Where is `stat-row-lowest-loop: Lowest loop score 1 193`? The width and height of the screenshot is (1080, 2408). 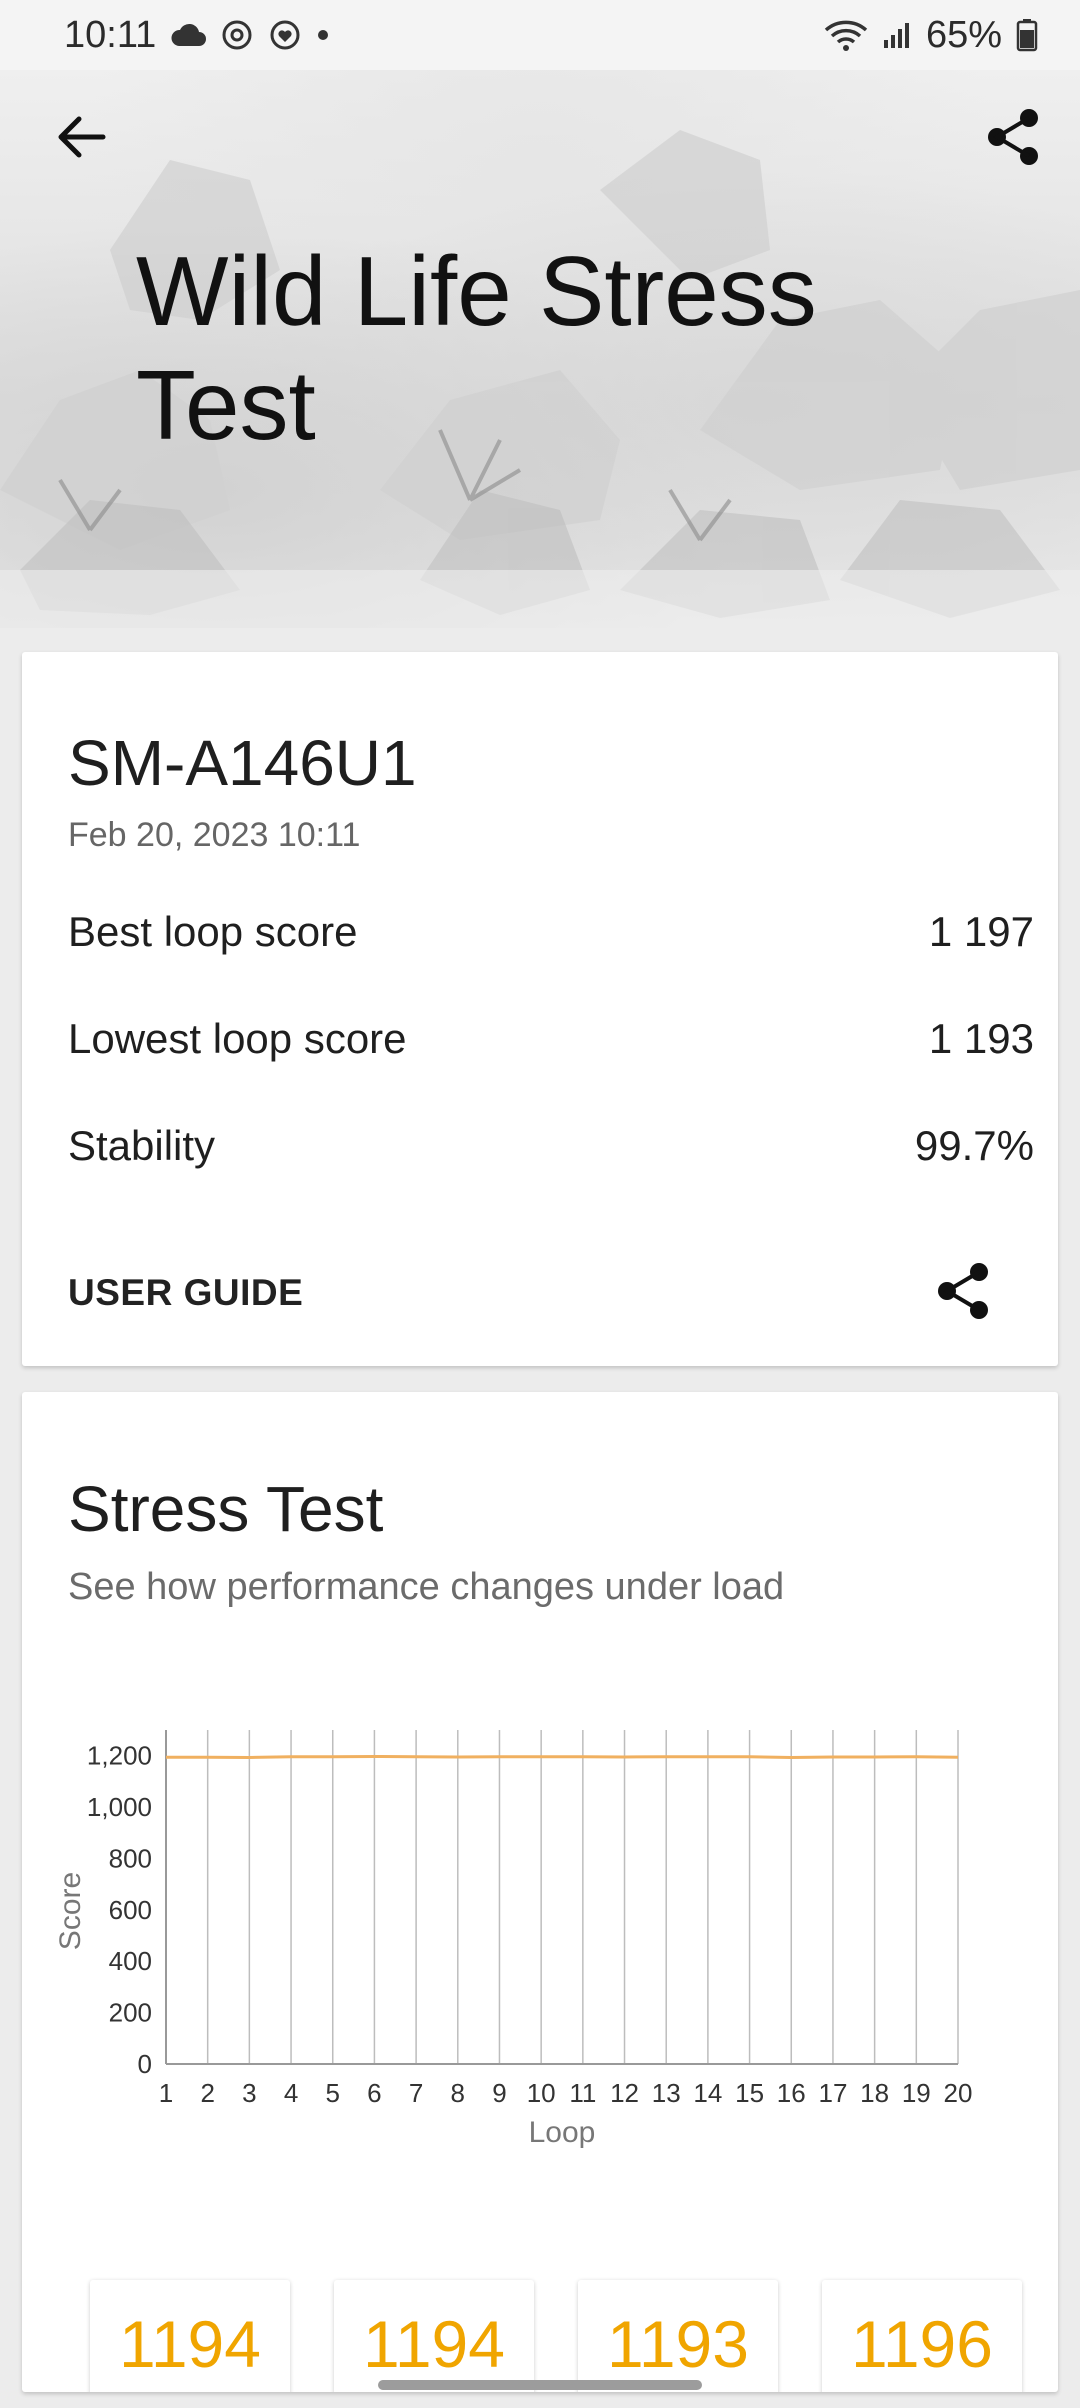 stat-row-lowest-loop: Lowest loop score 1 193 is located at coordinates (551, 1039).